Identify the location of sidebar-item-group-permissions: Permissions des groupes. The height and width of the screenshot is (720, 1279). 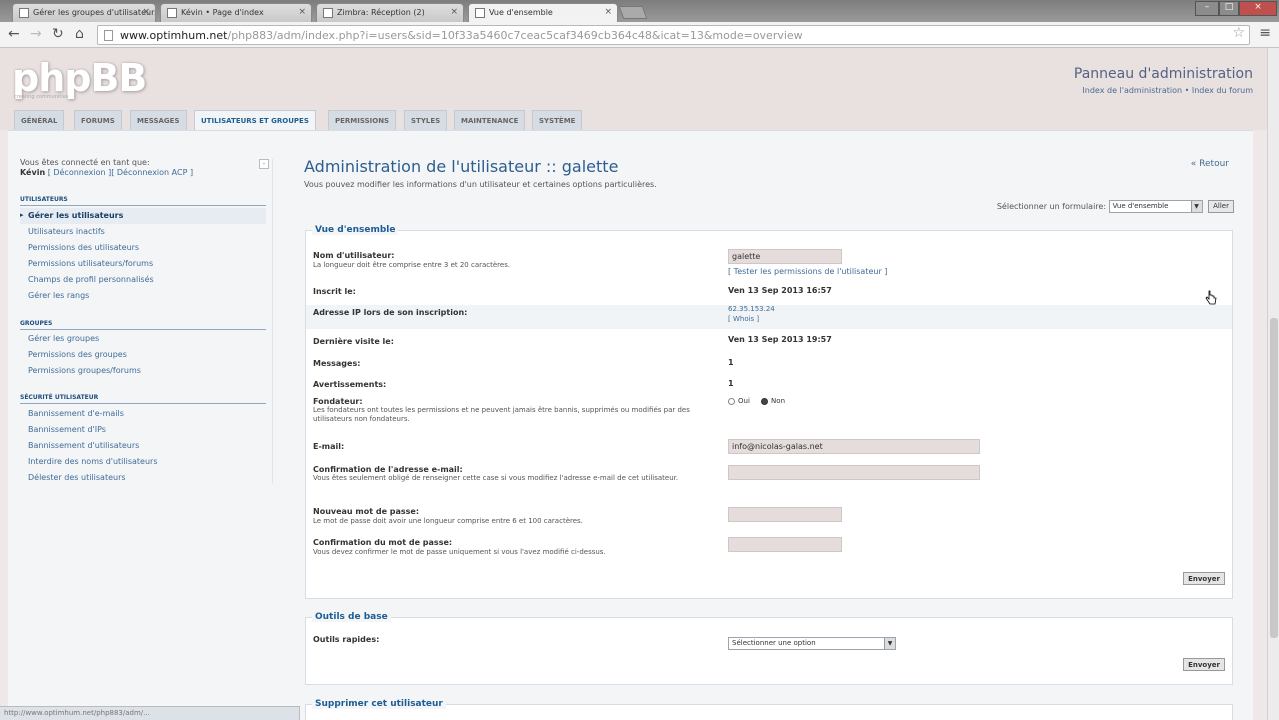
(143, 355).